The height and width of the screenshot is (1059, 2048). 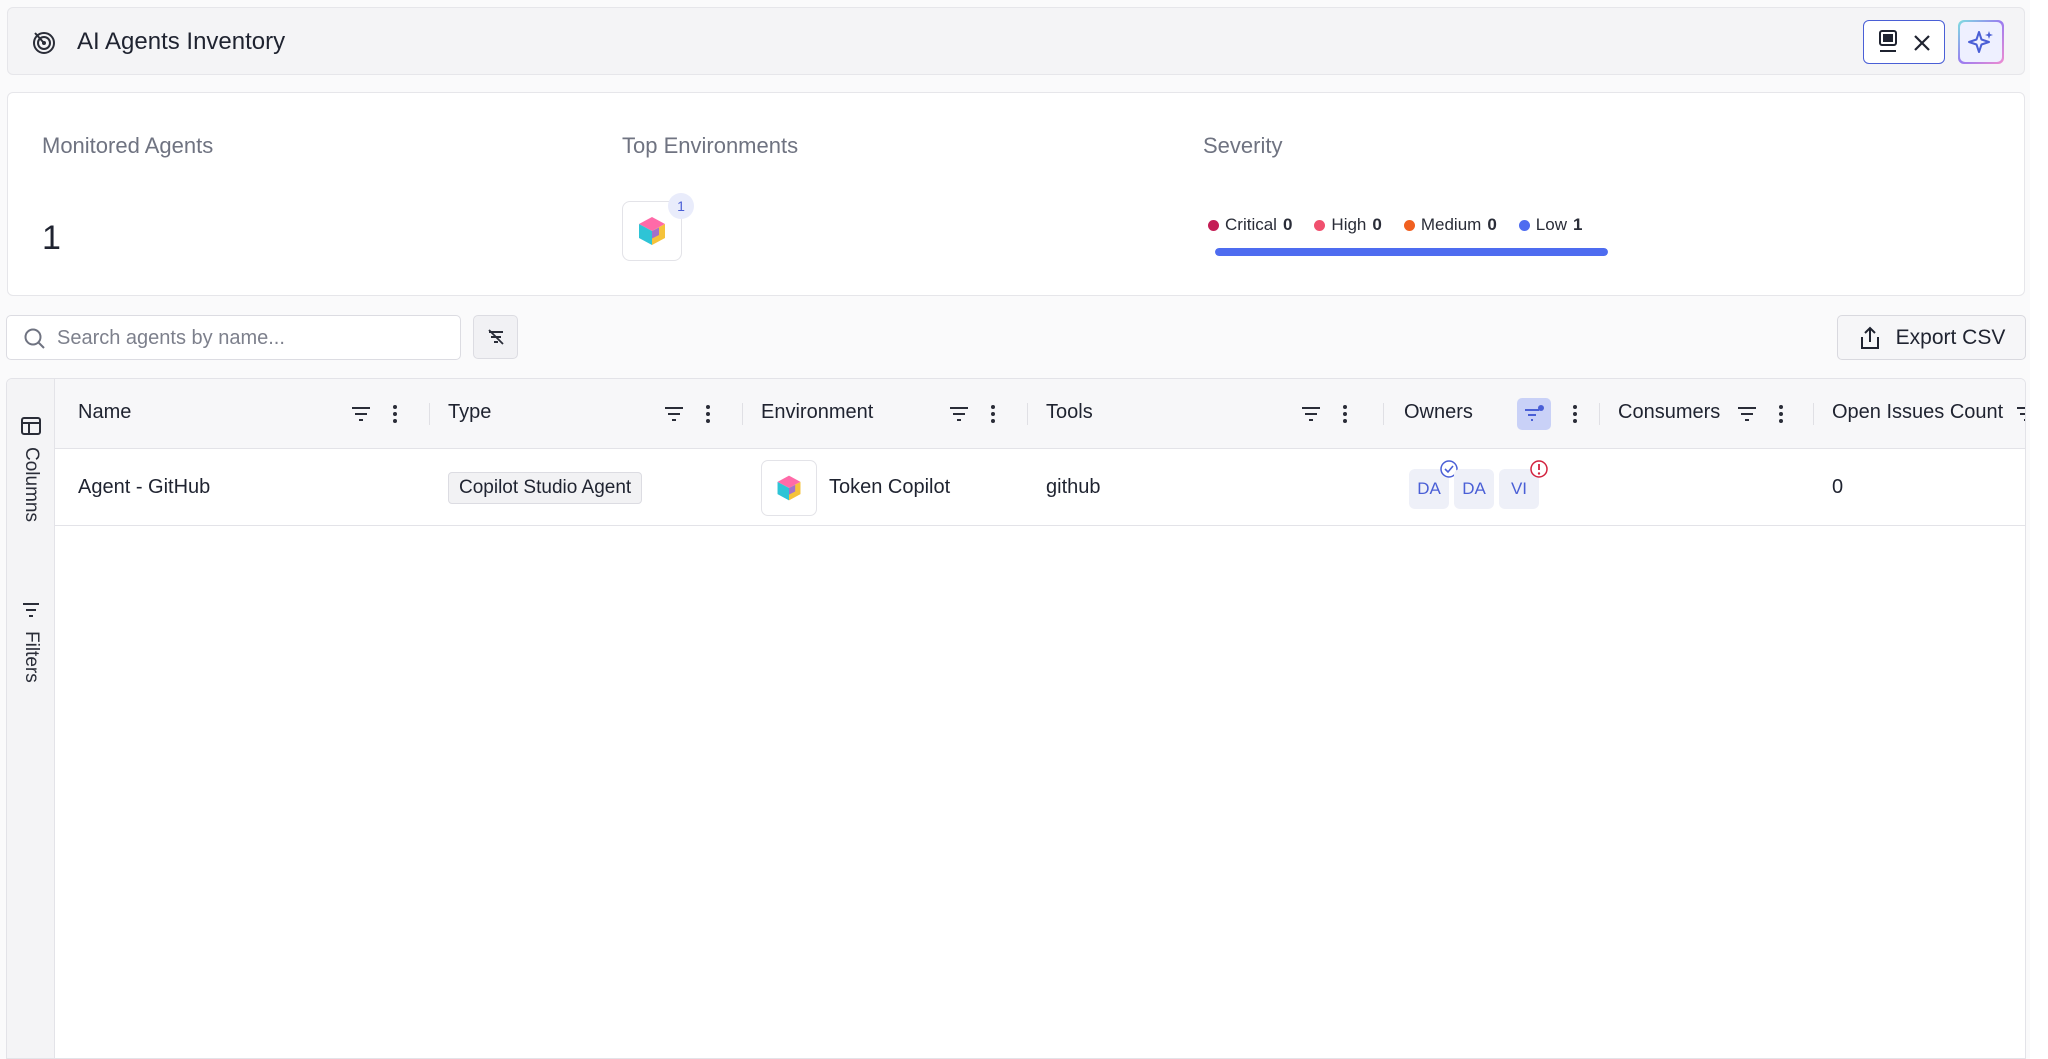 I want to click on sparkle-icon, so click(x=1980, y=42).